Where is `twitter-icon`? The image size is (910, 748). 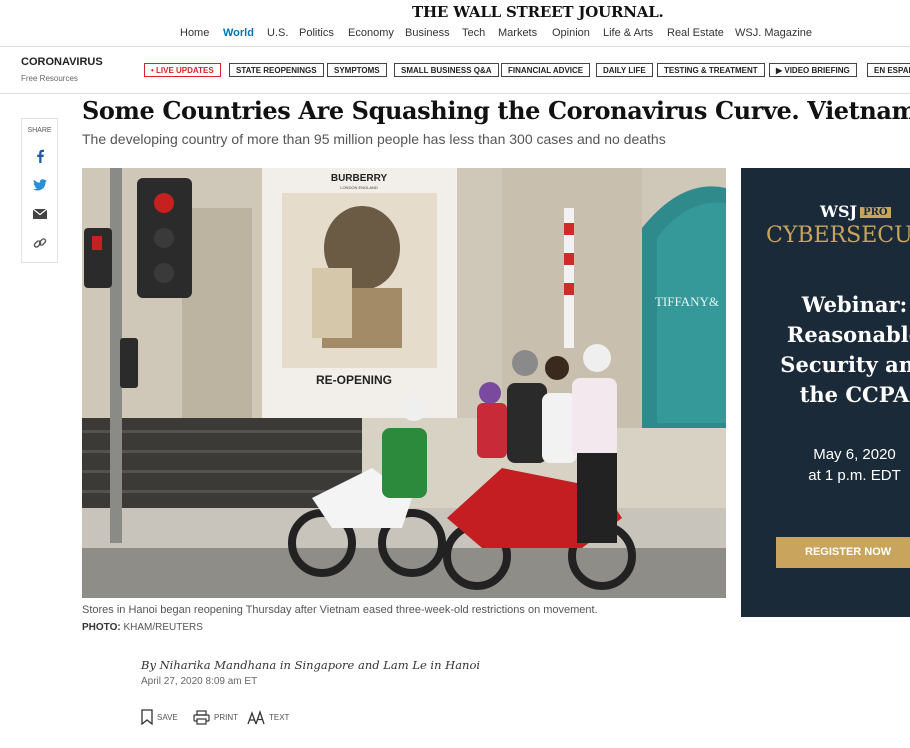 twitter-icon is located at coordinates (40, 185).